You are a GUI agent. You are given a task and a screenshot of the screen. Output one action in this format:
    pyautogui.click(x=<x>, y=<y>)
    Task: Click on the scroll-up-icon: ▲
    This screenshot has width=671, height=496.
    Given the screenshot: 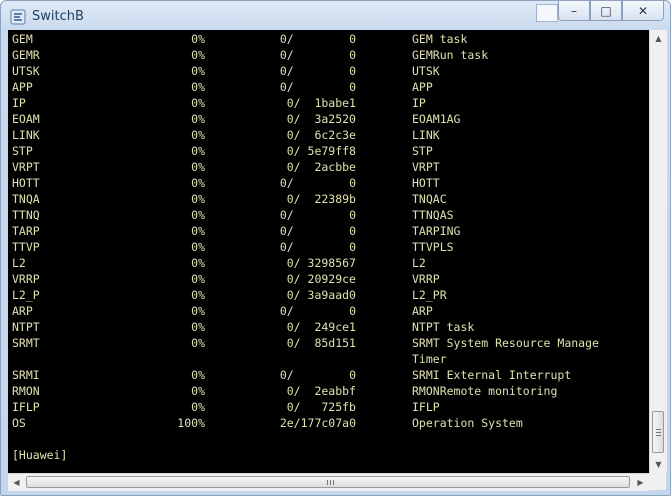 What is the action you would take?
    pyautogui.click(x=658, y=38)
    